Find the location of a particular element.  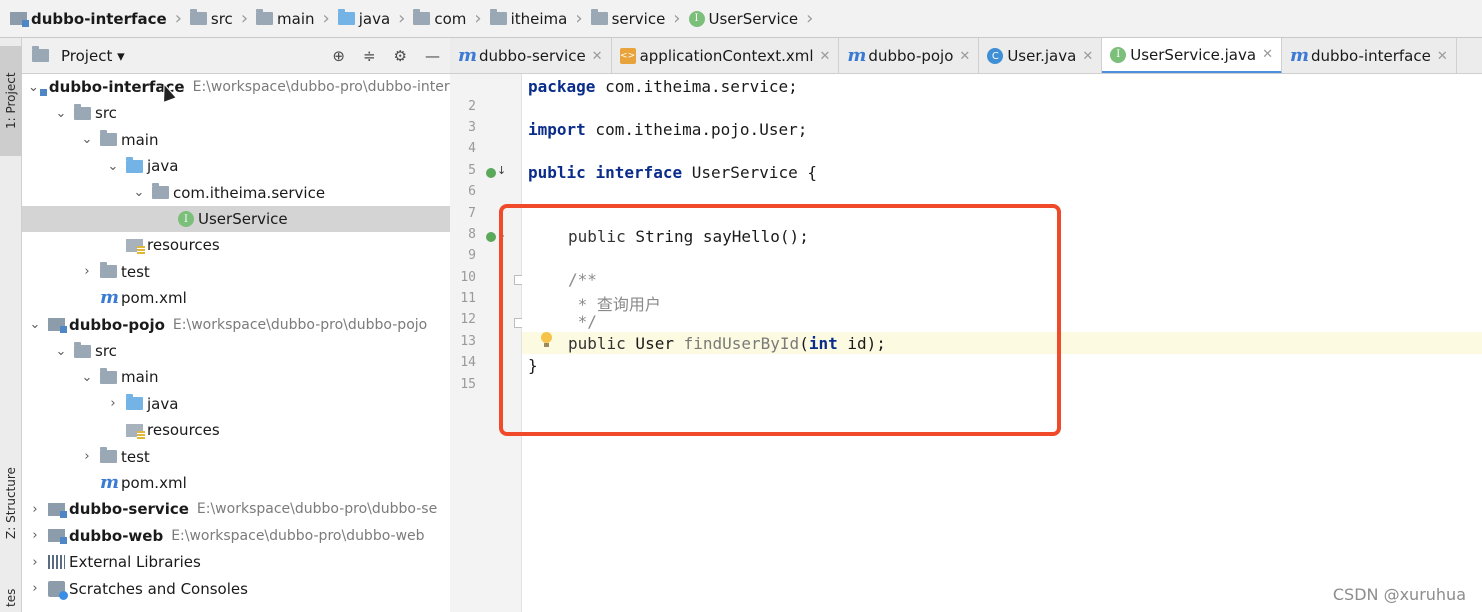

tree-item-label: com.itheima.service is located at coordinates (249, 192).